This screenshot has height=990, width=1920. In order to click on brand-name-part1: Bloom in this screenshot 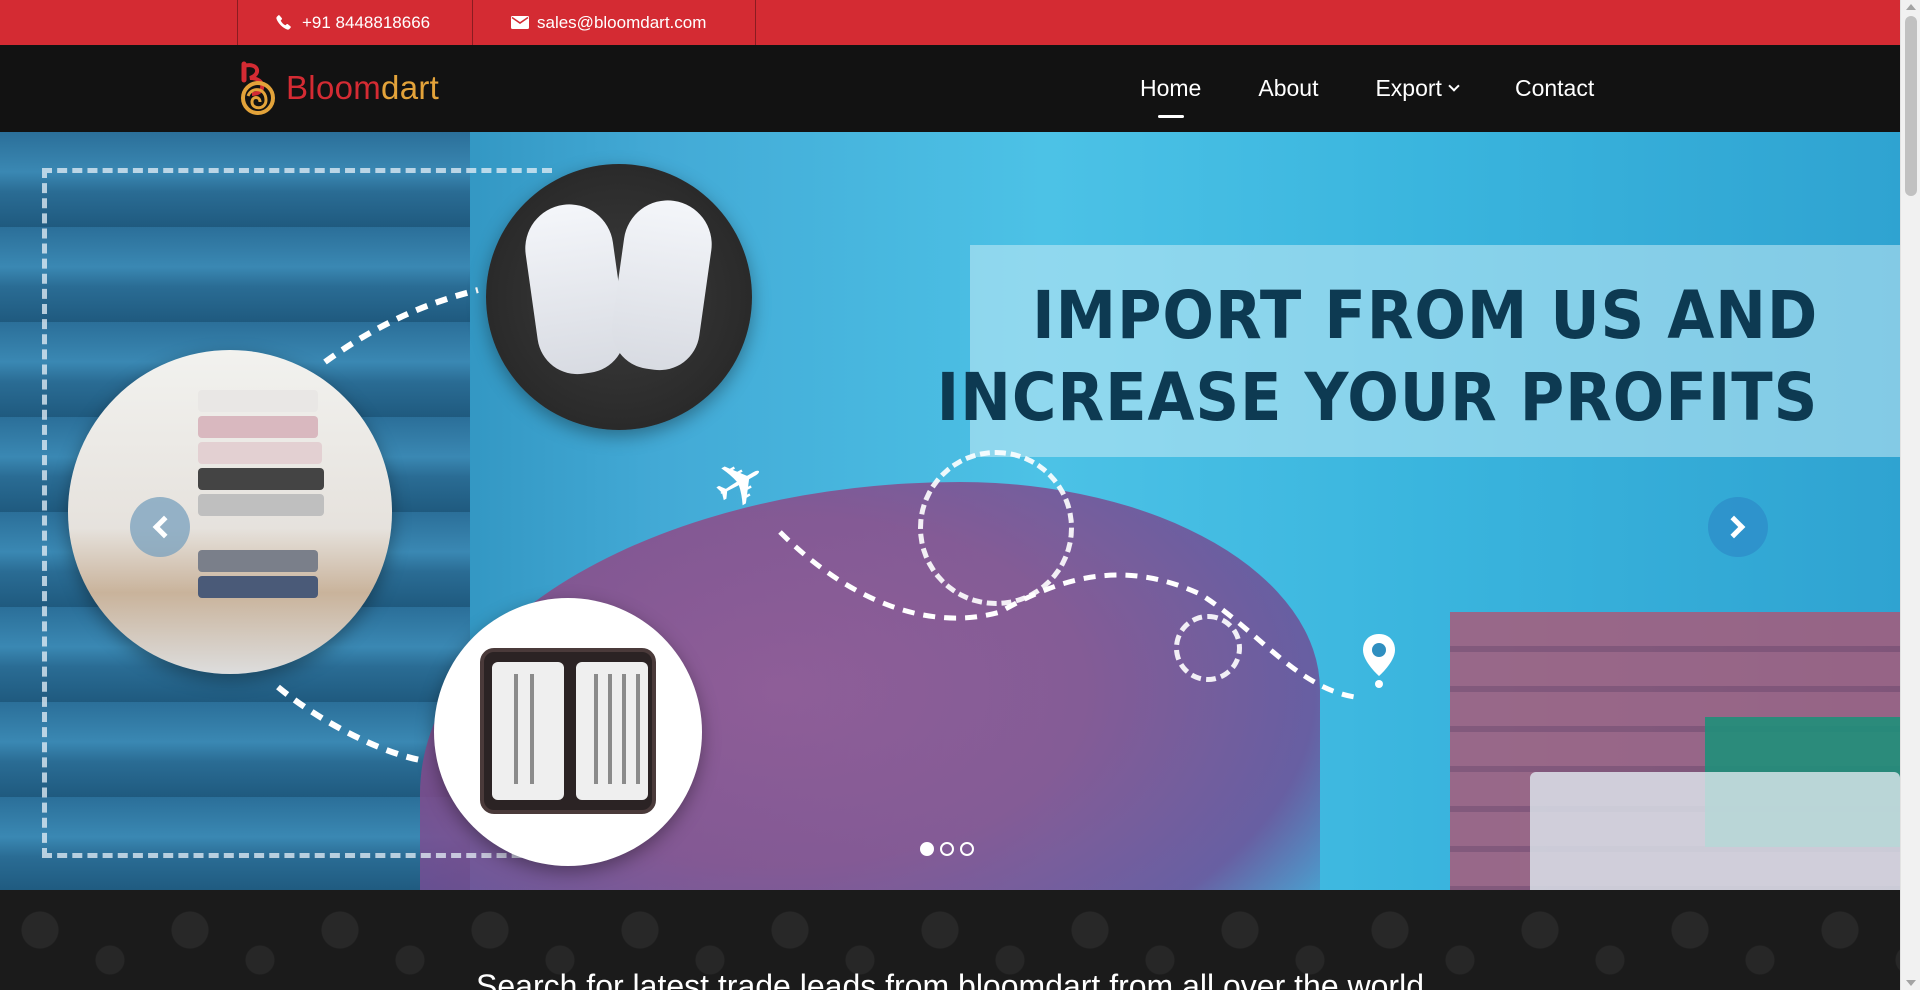, I will do `click(334, 87)`.